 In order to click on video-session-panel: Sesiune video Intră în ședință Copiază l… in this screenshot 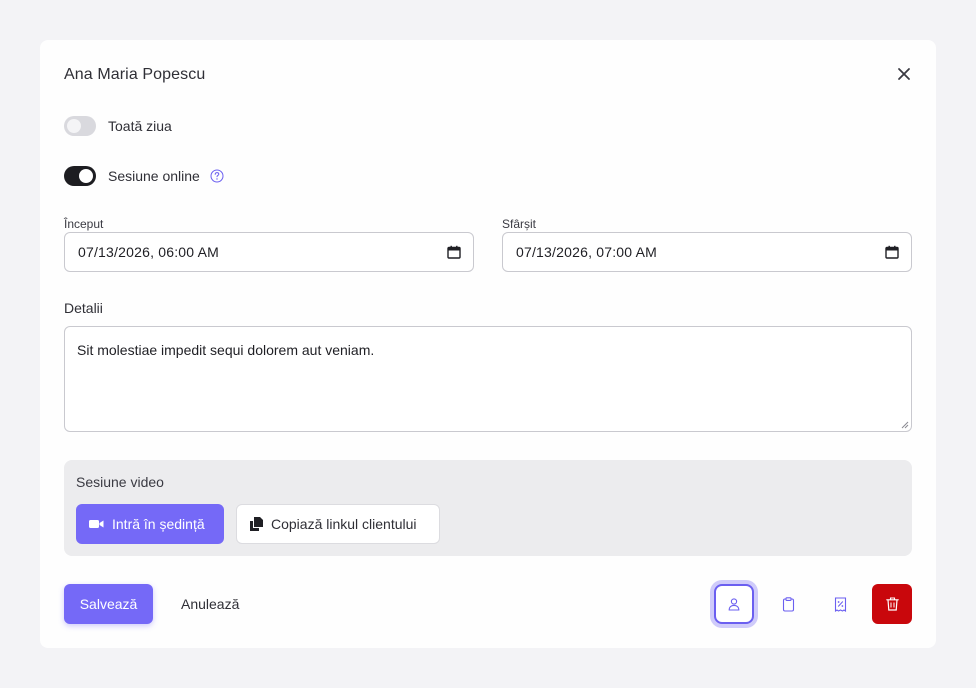, I will do `click(488, 508)`.